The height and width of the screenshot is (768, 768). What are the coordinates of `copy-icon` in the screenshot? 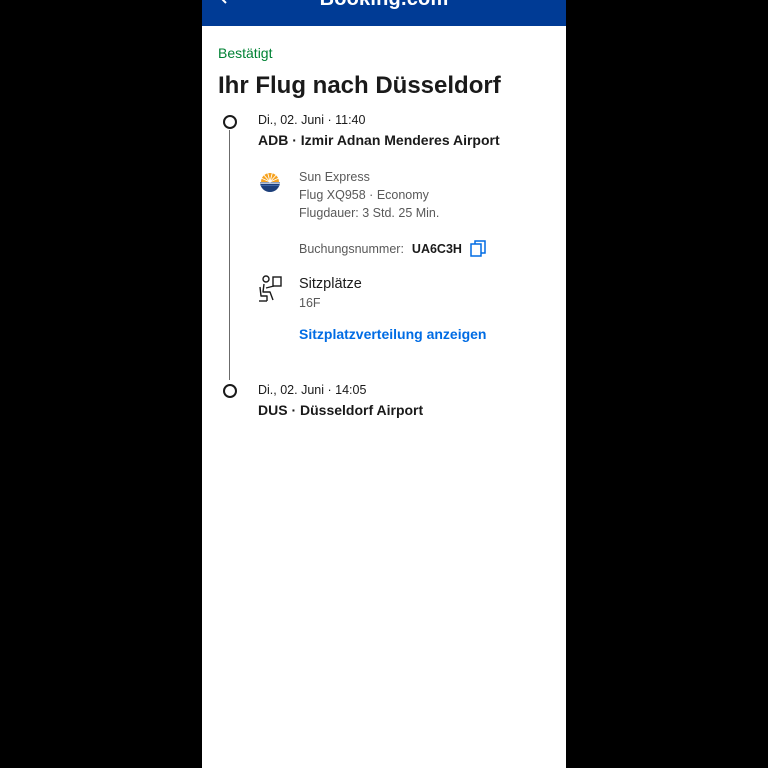 It's located at (478, 249).